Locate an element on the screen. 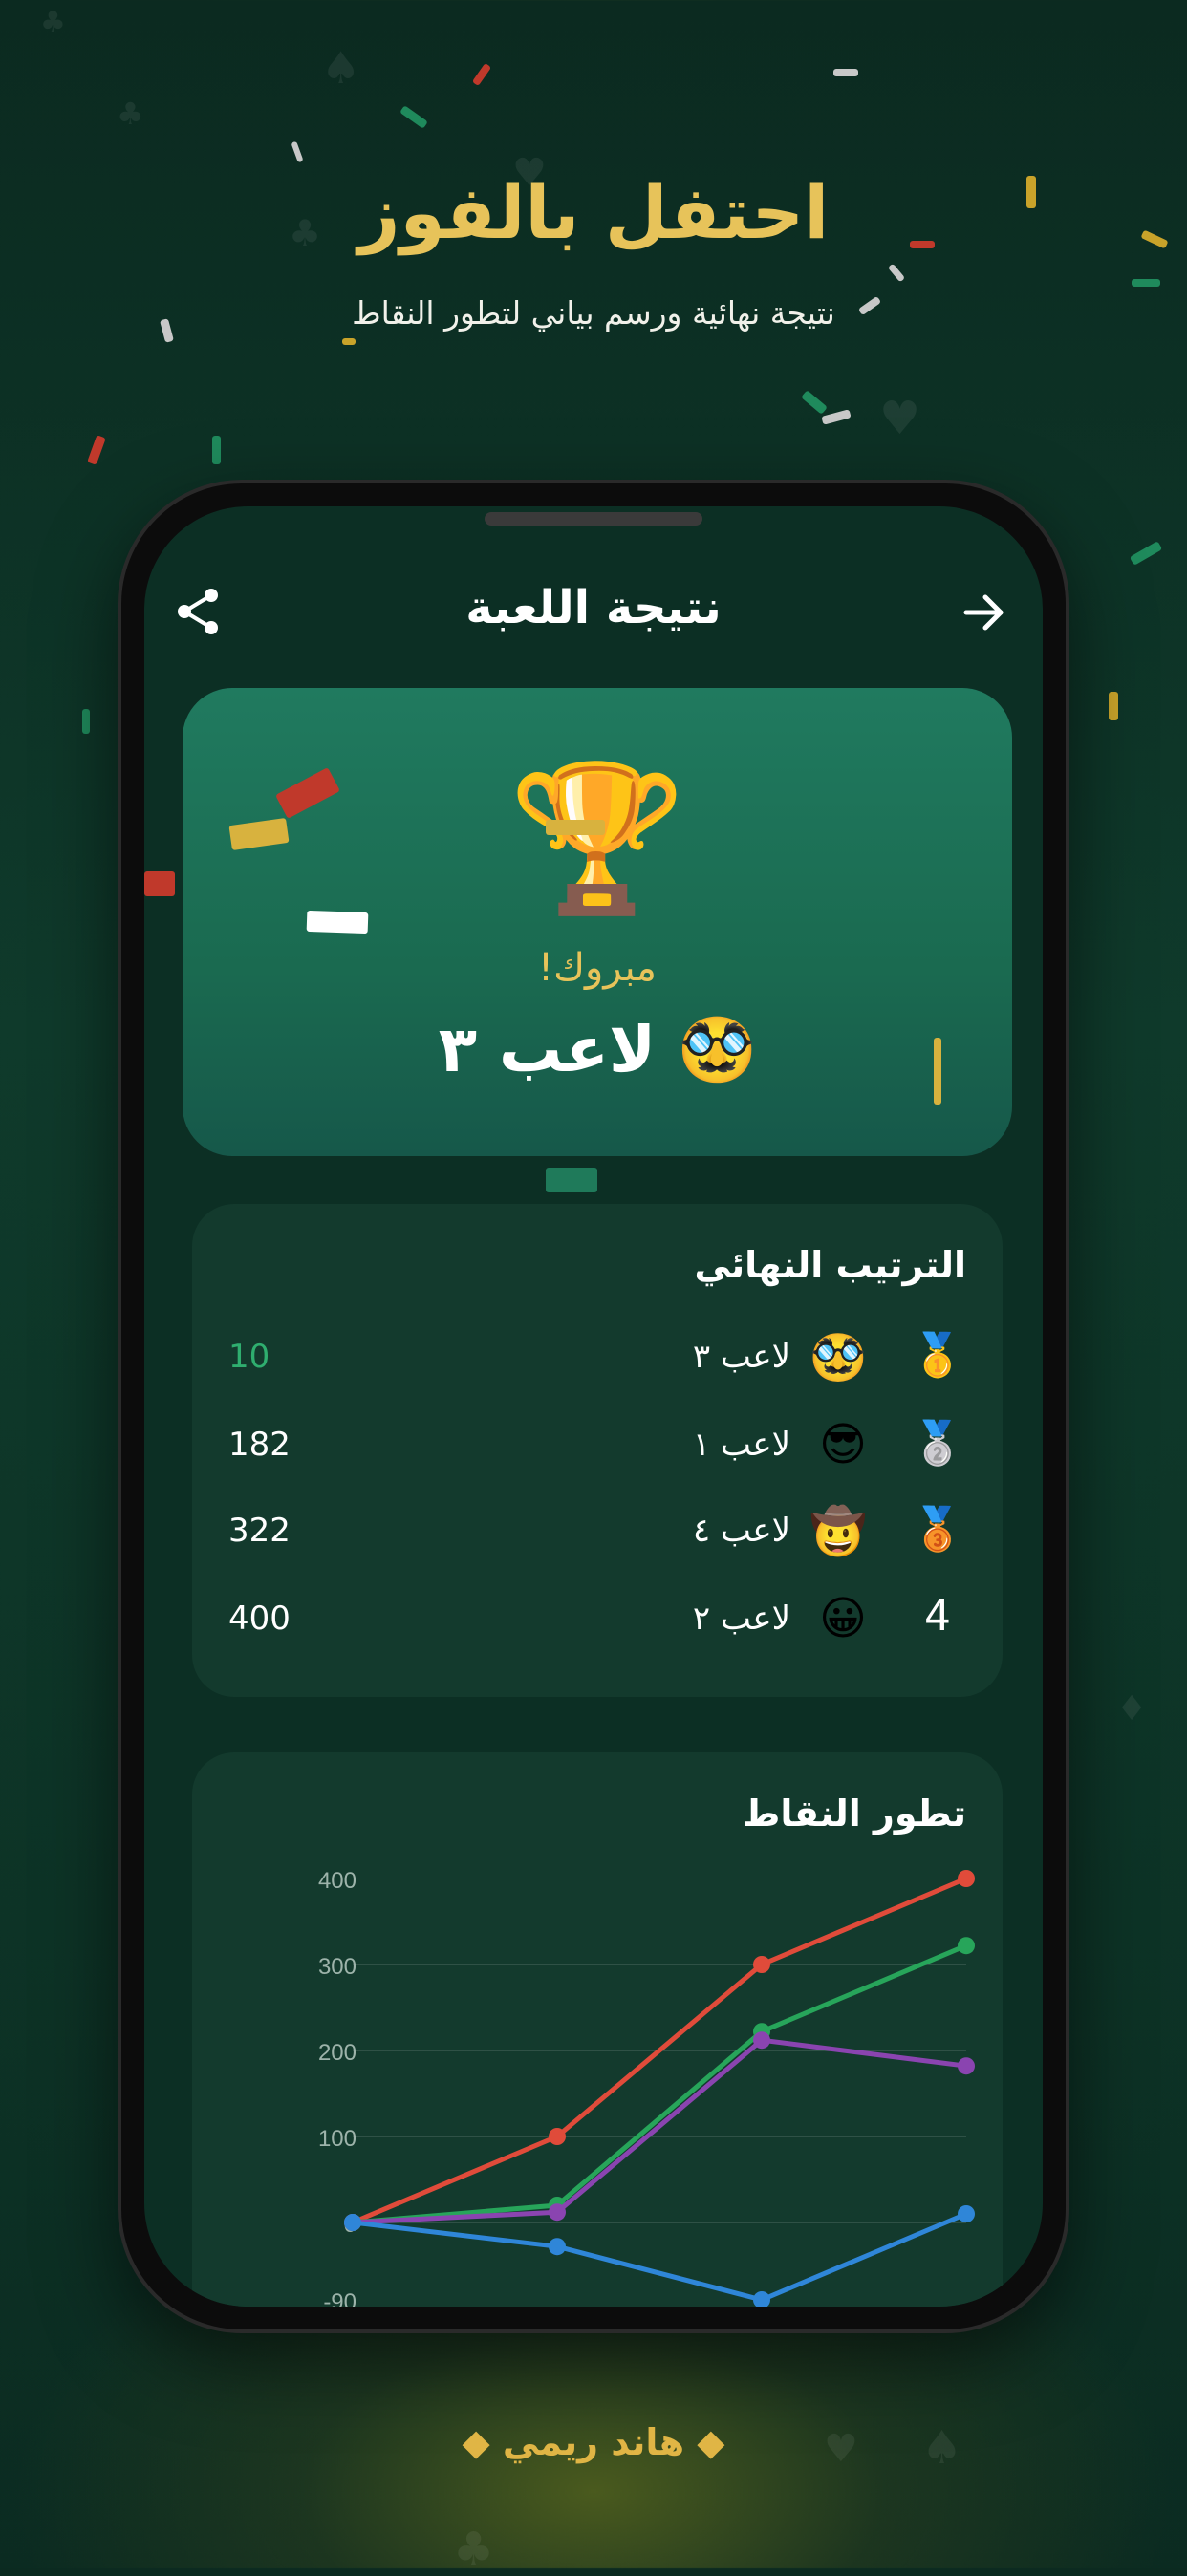  congrats-label: مبروك! is located at coordinates (597, 968).